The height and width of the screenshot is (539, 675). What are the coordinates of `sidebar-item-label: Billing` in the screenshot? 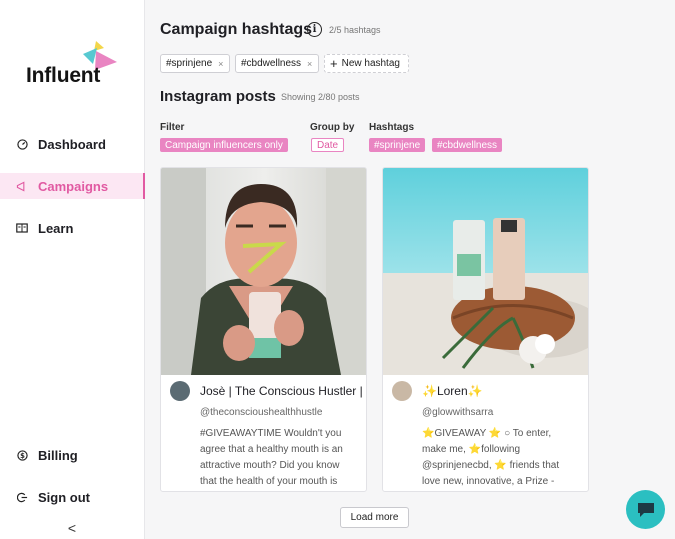 It's located at (58, 455).